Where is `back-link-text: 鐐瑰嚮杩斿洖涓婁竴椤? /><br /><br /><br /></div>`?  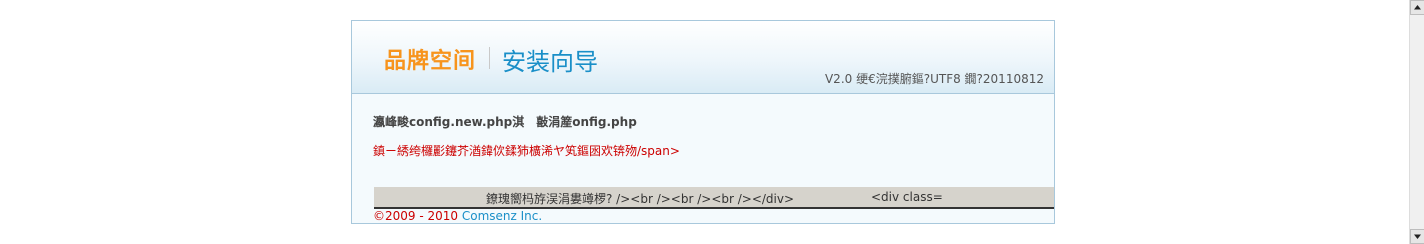 back-link-text: 鐐瑰嚮杩斿洖涓婁竴椤? /><br /><br /><br /></div> is located at coordinates (640, 198).